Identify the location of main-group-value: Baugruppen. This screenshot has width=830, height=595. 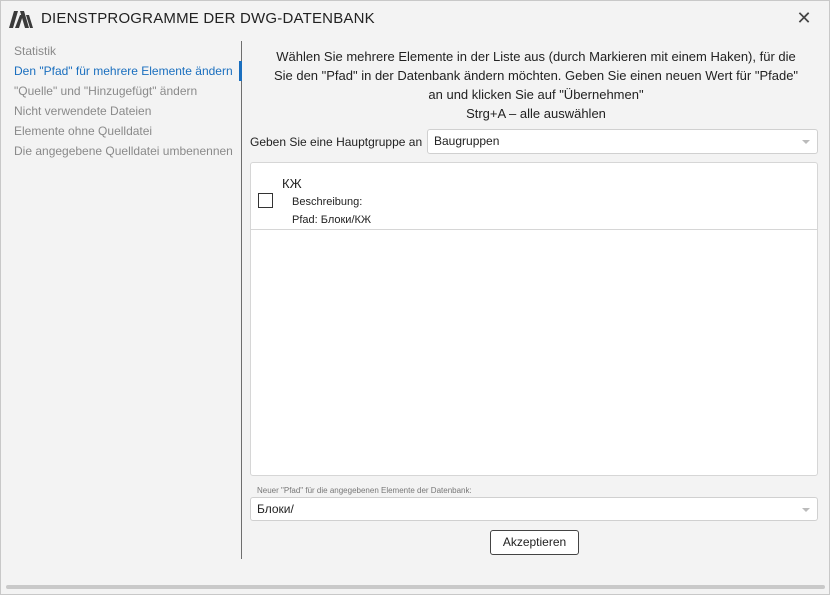
(467, 141).